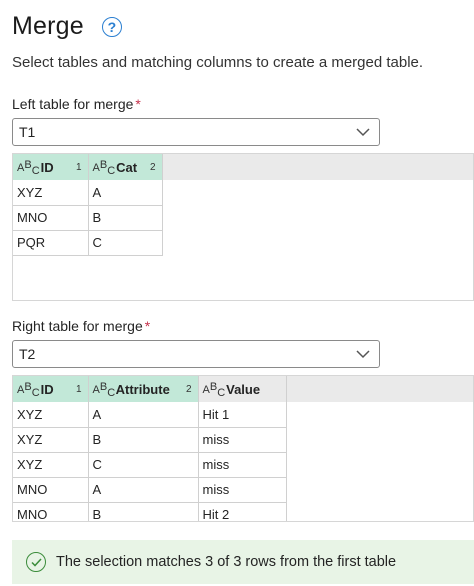 The image size is (474, 586). What do you see at coordinates (76, 104) in the screenshot?
I see `left-table-label: Left table for merge *` at bounding box center [76, 104].